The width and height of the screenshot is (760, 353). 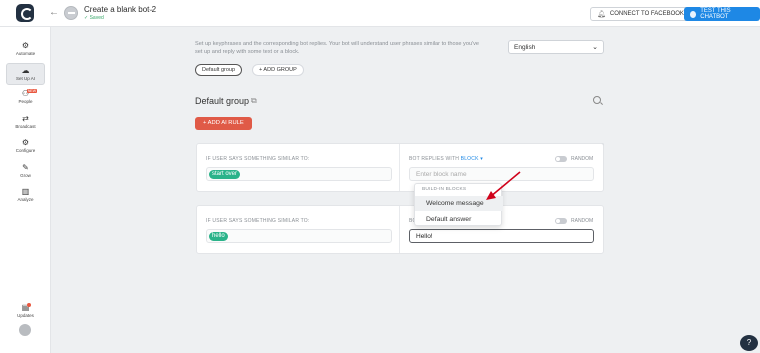 I want to click on annotation-arrow, so click(x=503, y=185).